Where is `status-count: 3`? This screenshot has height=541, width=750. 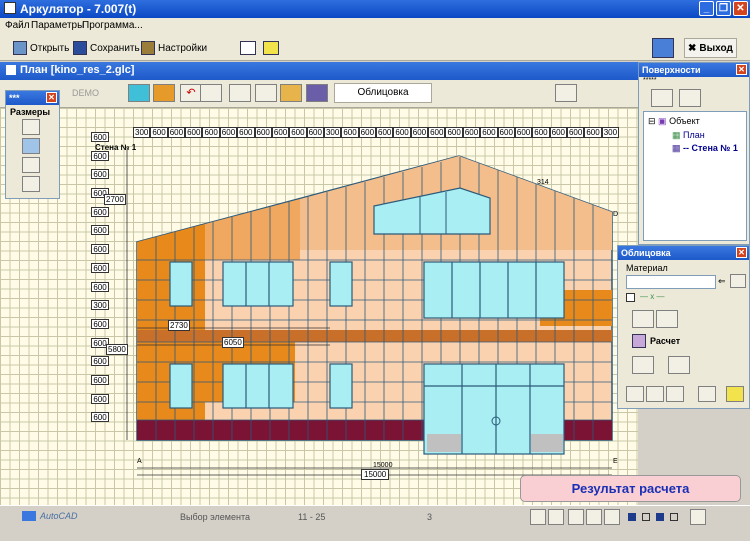
status-count: 3 is located at coordinates (430, 517).